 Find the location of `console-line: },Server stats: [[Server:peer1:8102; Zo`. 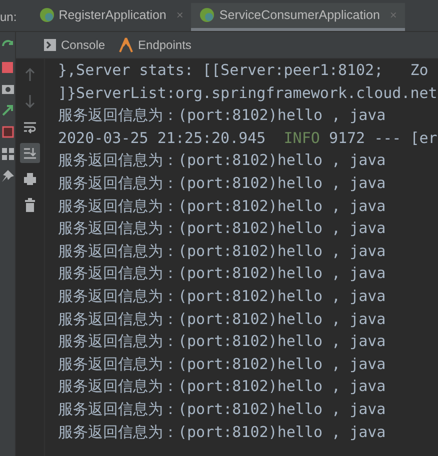

console-line: },Server stats: [[Server:peer1:8102; Zo is located at coordinates (243, 70).